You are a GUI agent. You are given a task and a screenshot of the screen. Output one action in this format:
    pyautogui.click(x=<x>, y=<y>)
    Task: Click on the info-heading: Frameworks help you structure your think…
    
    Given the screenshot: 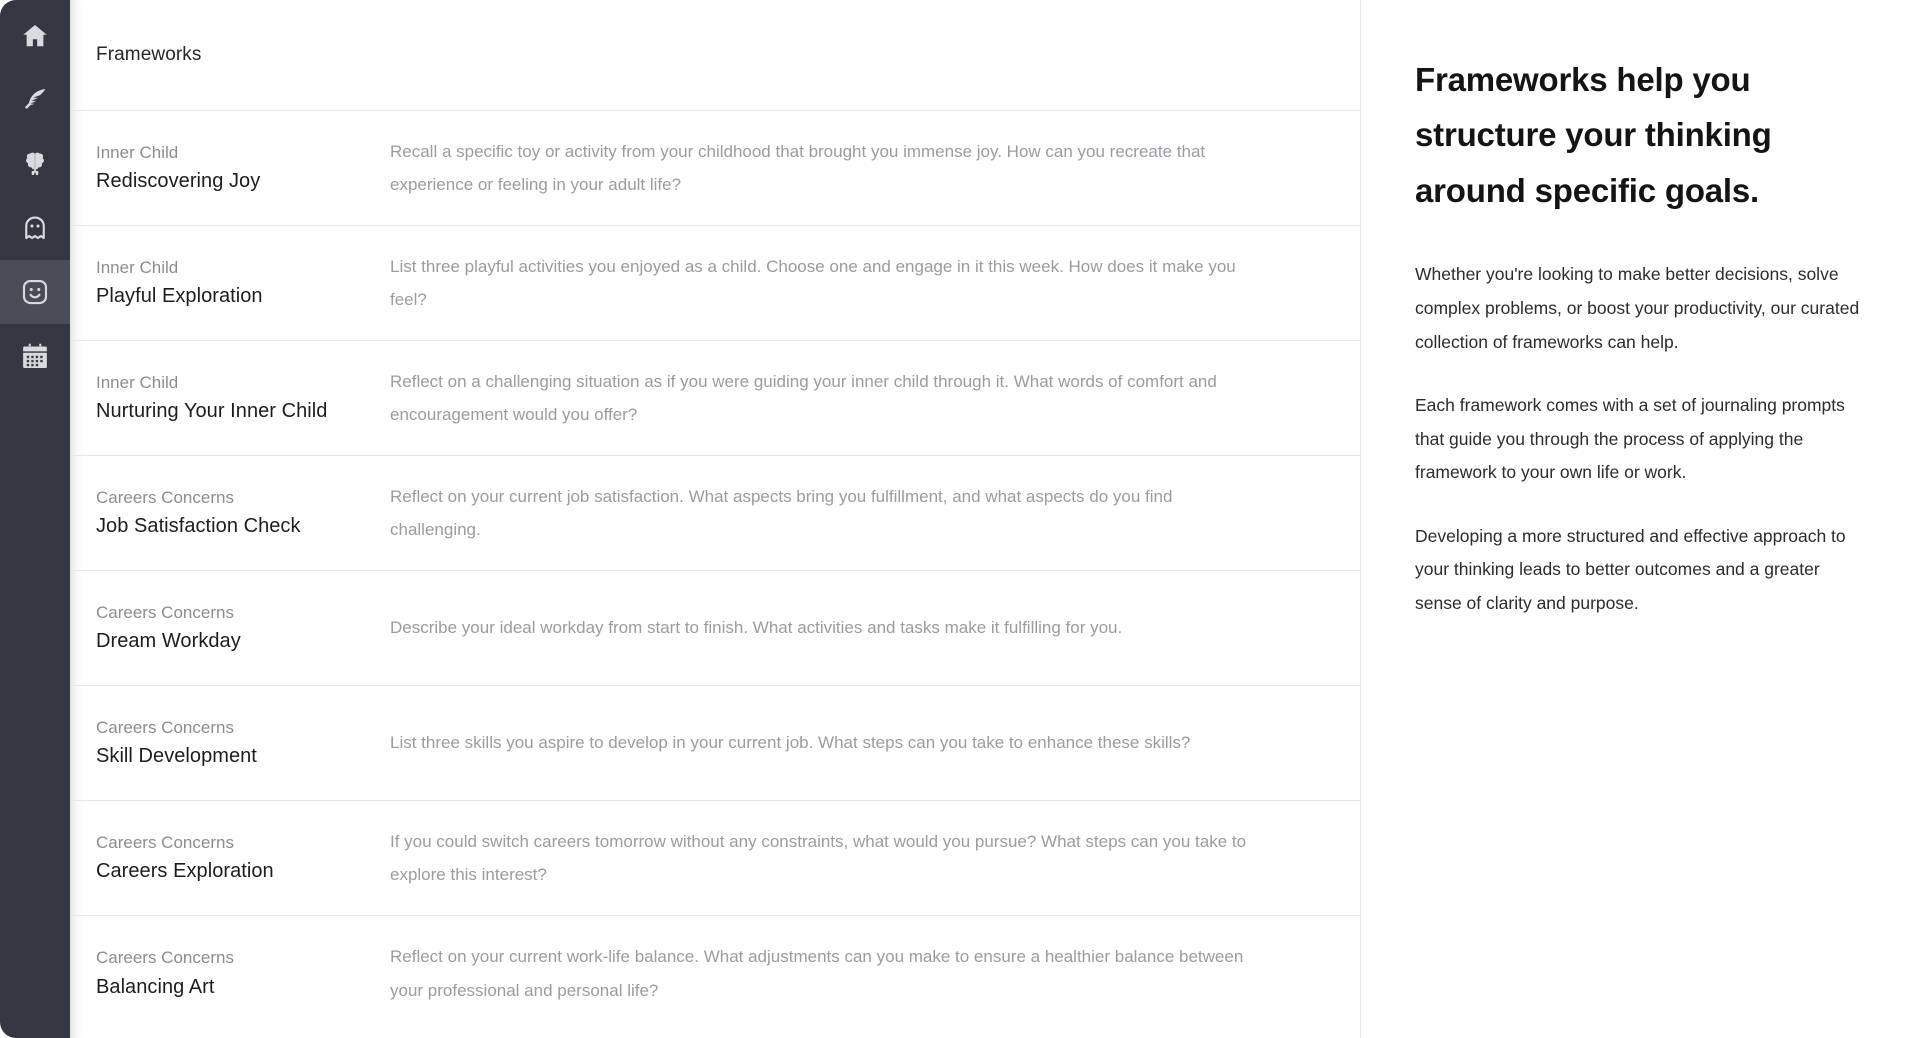 What is the action you would take?
    pyautogui.click(x=1593, y=135)
    